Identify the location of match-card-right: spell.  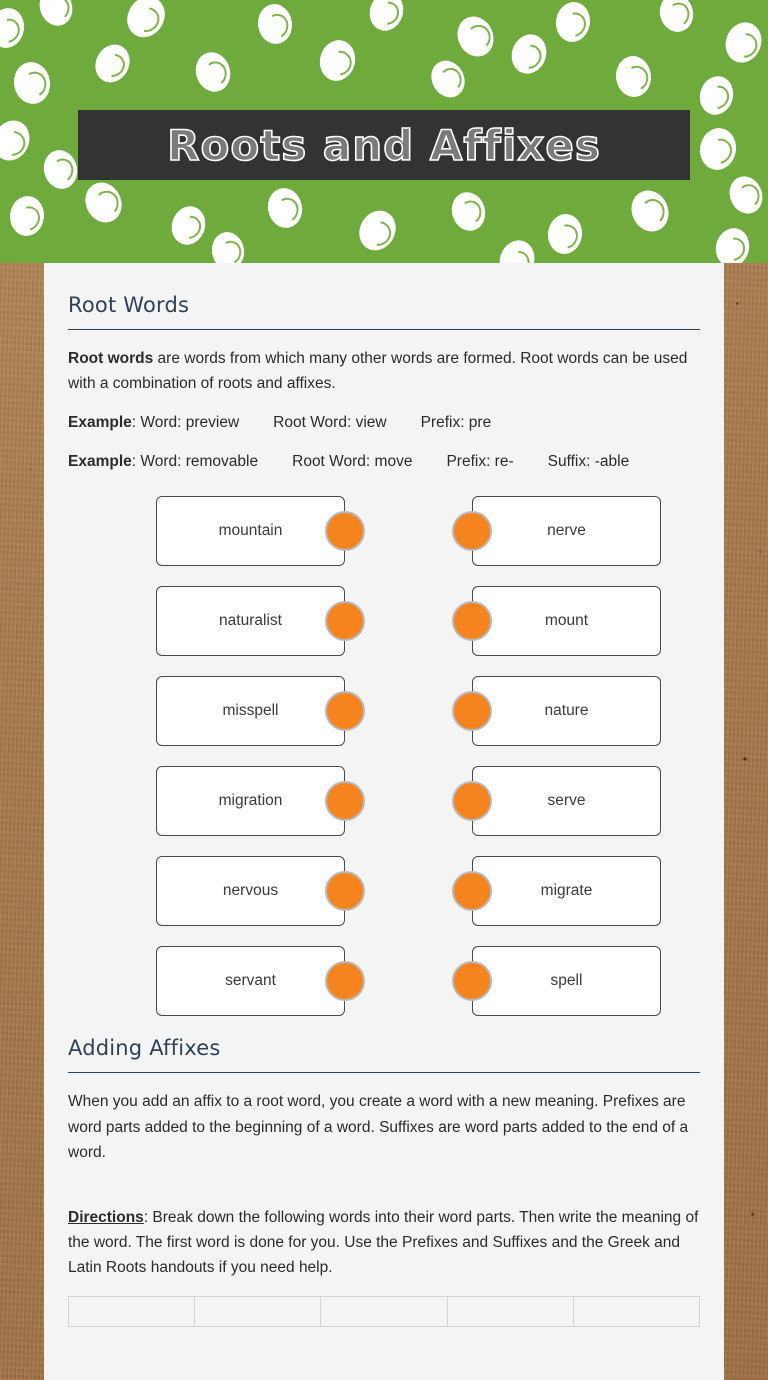
(566, 981).